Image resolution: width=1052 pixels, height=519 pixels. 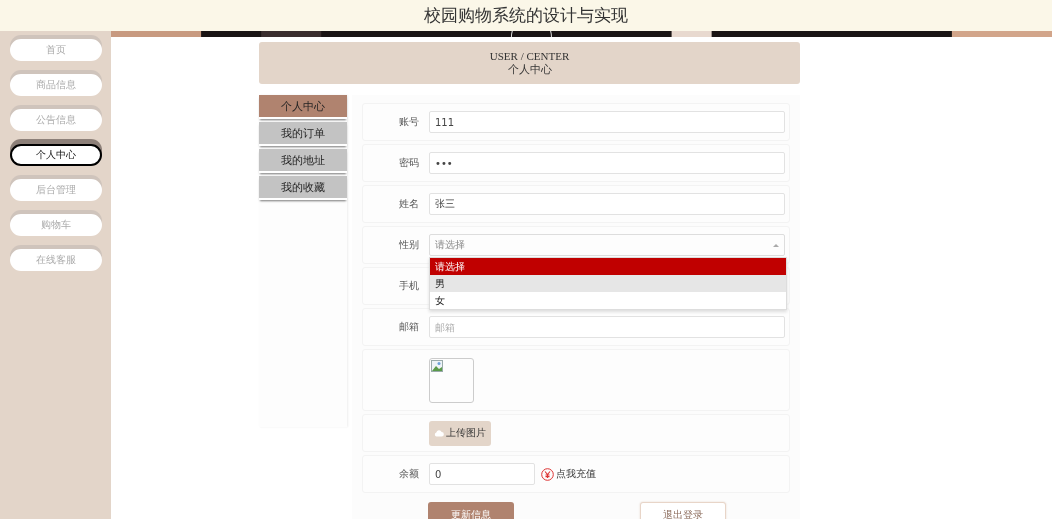 What do you see at coordinates (409, 245) in the screenshot?
I see `field-label: 性别` at bounding box center [409, 245].